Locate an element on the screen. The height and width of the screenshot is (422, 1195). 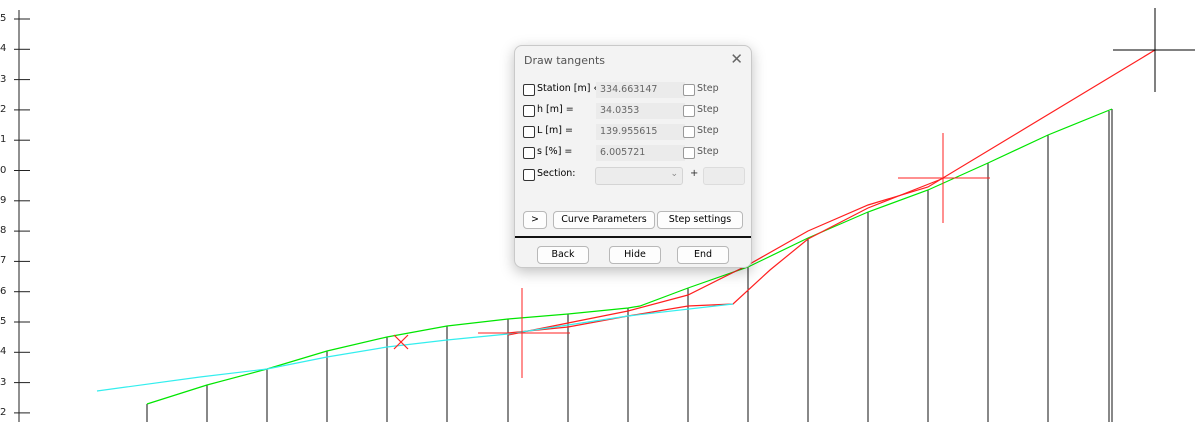
expand-button: > is located at coordinates (535, 220).